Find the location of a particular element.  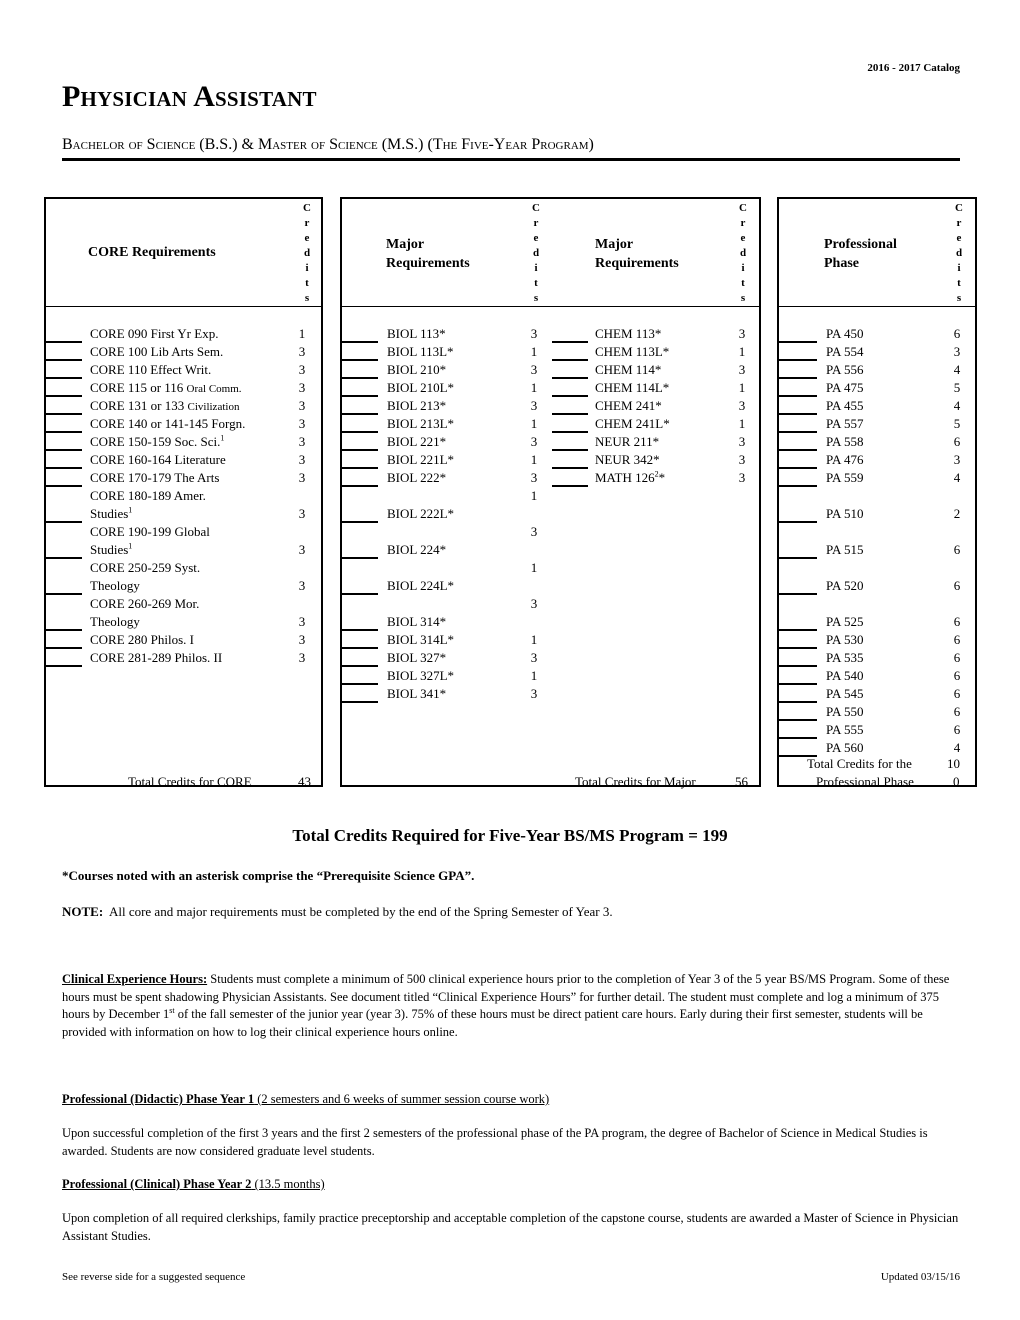

course-name-text: PA 450 is located at coordinates (845, 333).